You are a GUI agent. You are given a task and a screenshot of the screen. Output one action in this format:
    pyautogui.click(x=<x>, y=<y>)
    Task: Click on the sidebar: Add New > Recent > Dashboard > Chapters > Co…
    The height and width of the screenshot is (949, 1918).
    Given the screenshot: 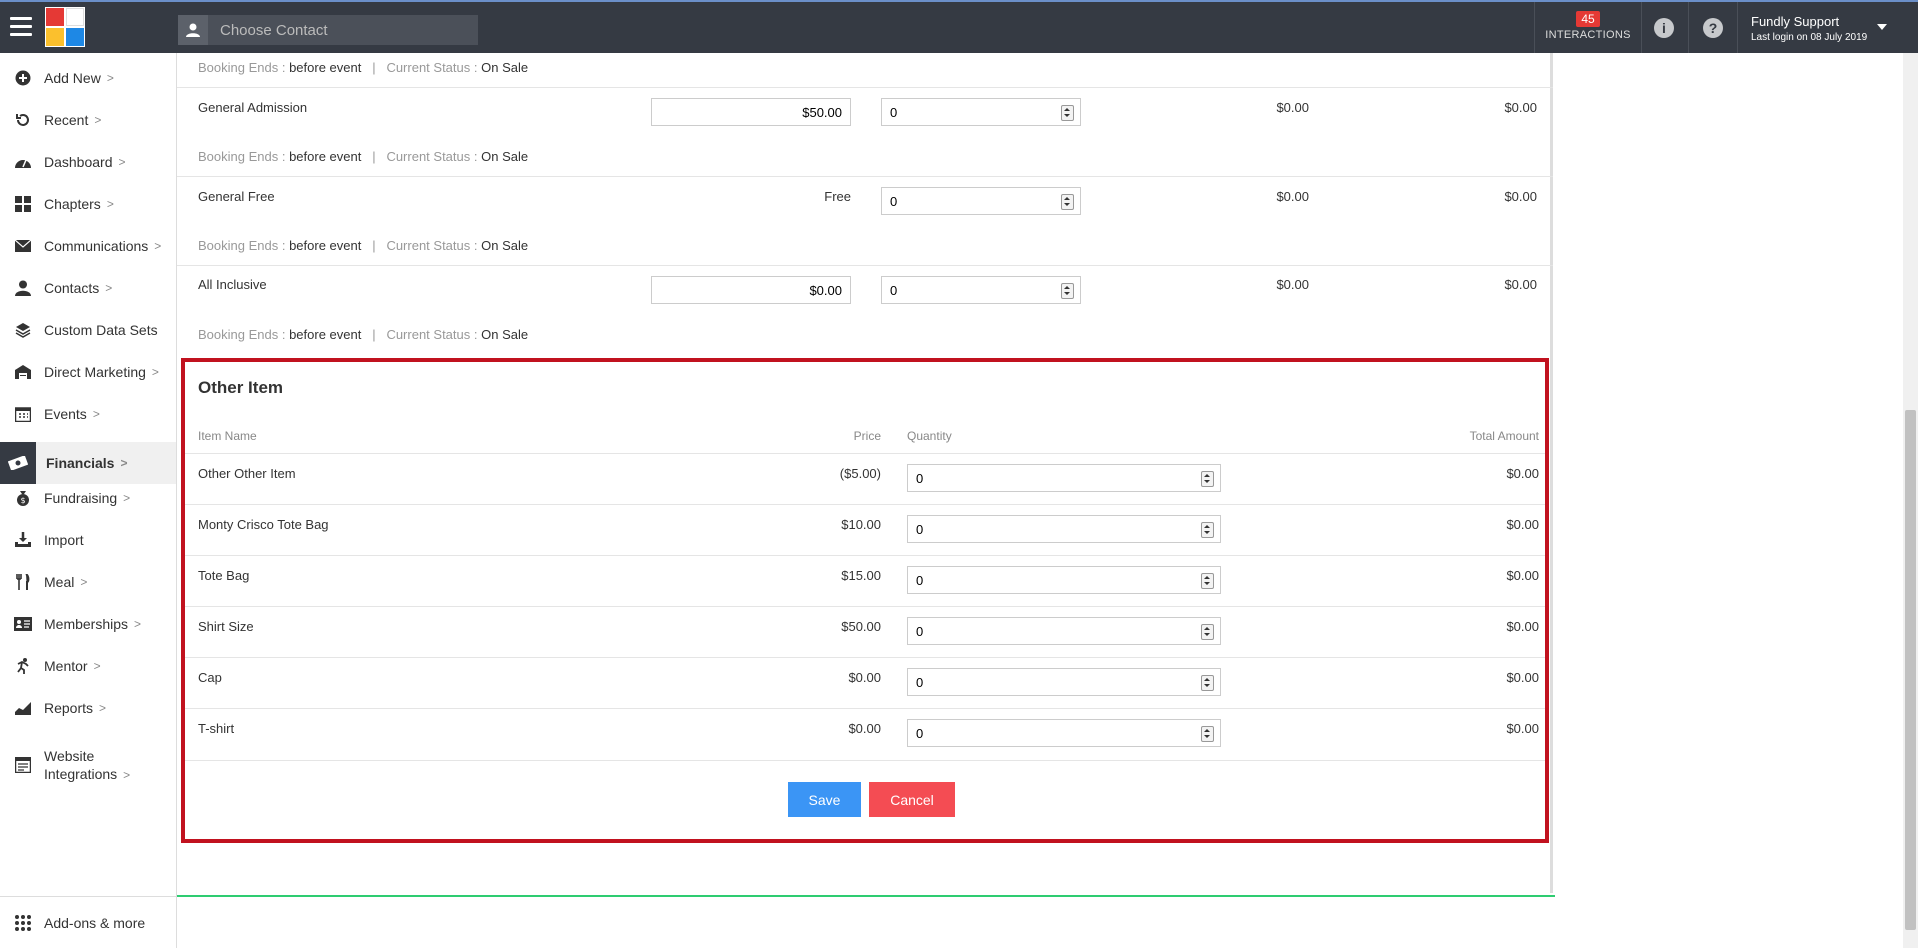 What is the action you would take?
    pyautogui.click(x=88, y=500)
    